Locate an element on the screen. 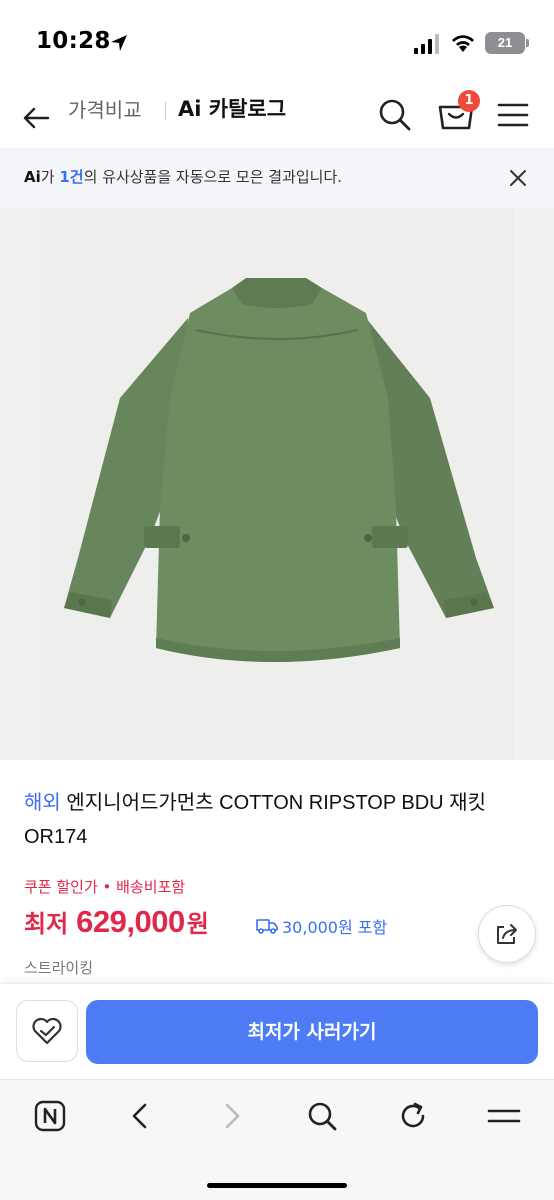 The width and height of the screenshot is (554, 1200). battery-tip is located at coordinates (527, 43).